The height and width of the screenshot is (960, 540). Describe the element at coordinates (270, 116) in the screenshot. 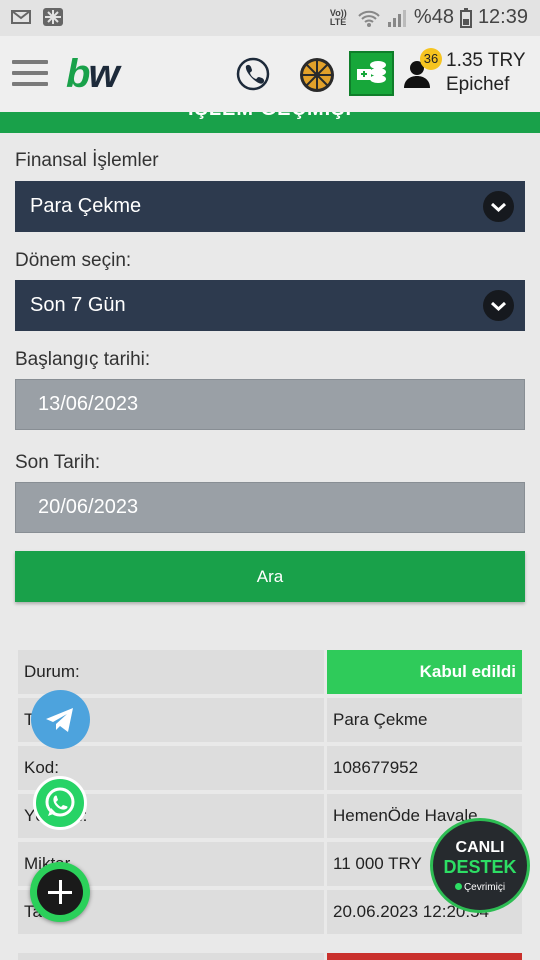

I see `page-title: İŞLEM GEÇMİŞİ` at that location.